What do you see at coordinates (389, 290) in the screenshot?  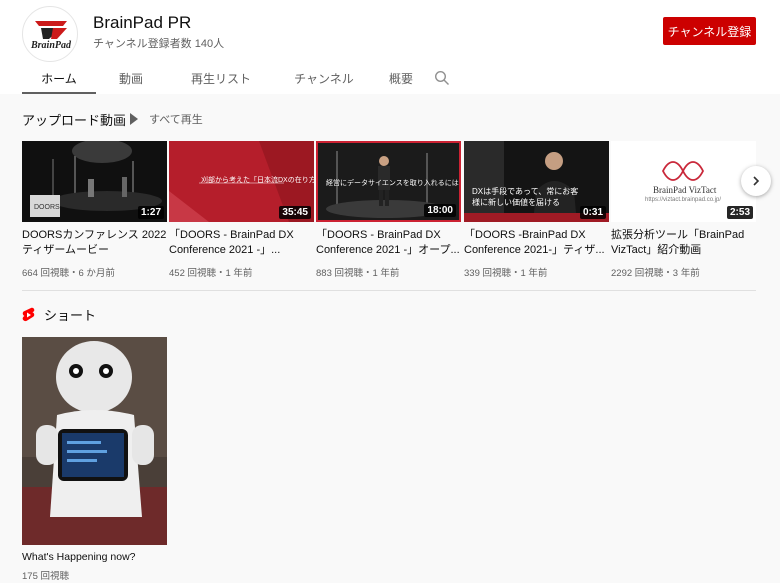 I see `section-divider` at bounding box center [389, 290].